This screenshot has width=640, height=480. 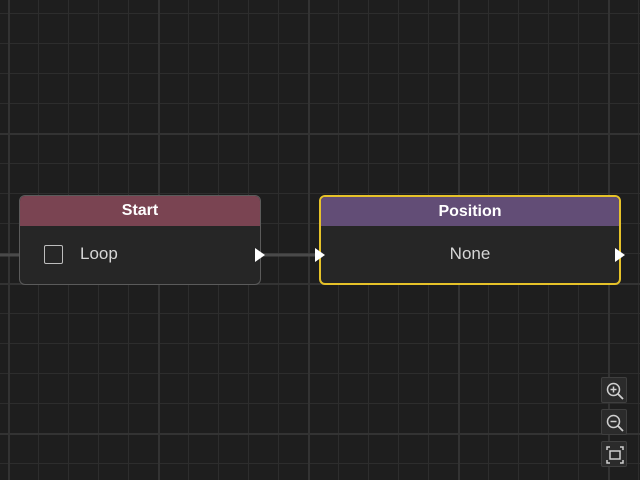 What do you see at coordinates (260, 255) in the screenshot?
I see `start-output-port` at bounding box center [260, 255].